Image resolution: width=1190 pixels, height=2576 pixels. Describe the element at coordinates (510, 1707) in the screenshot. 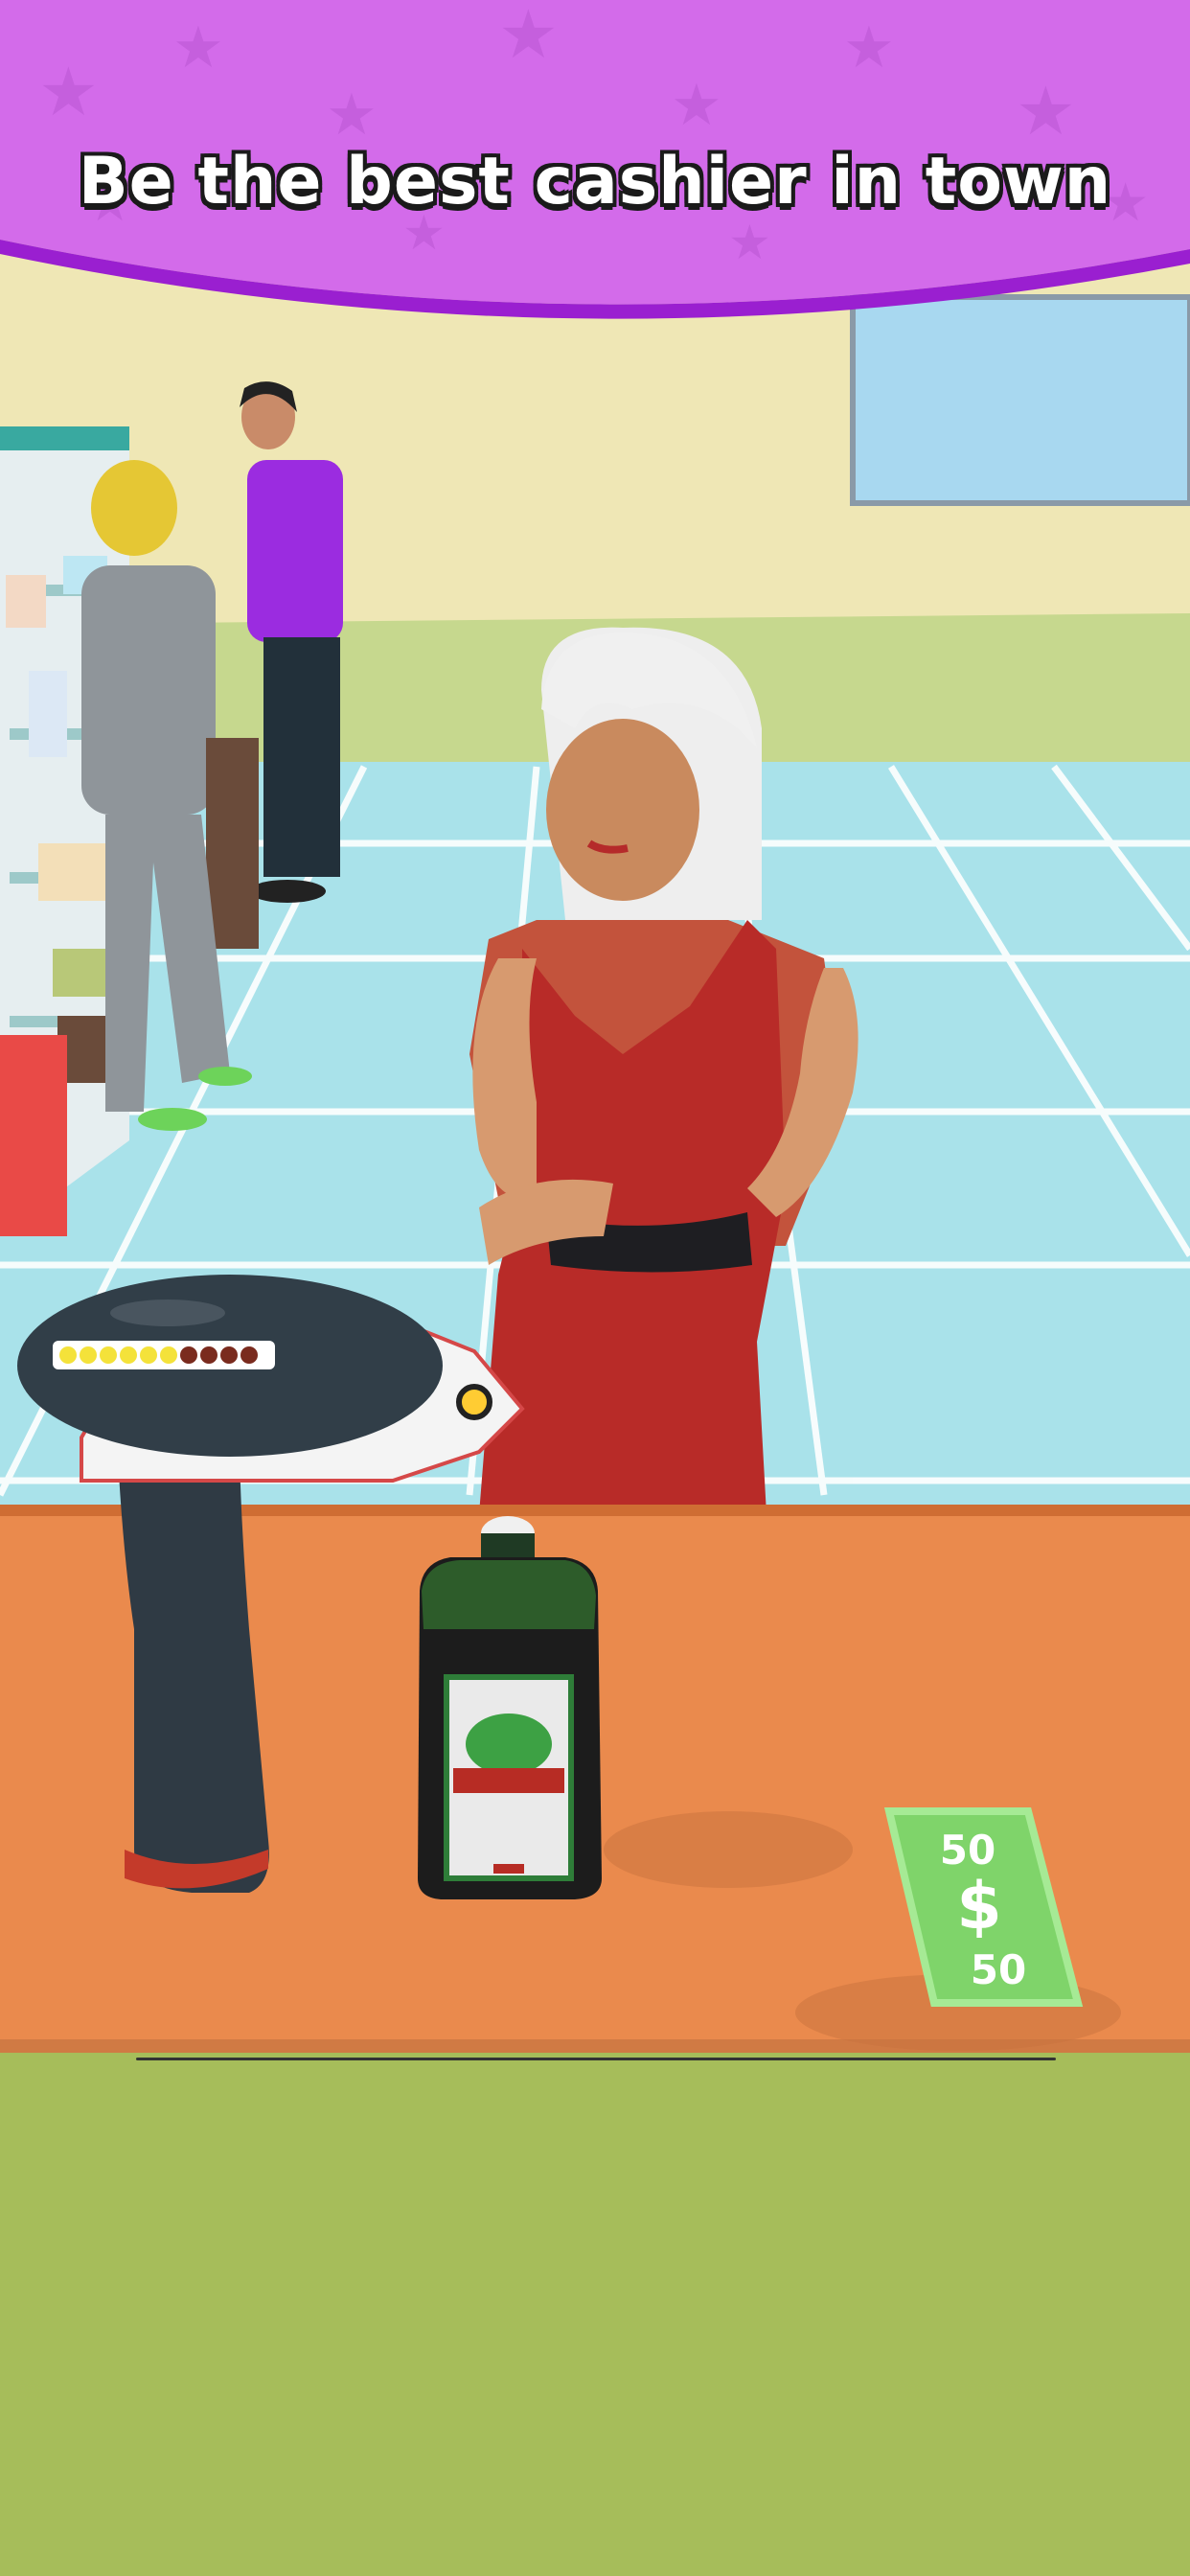

I see `liquor-bottle-icon` at that location.